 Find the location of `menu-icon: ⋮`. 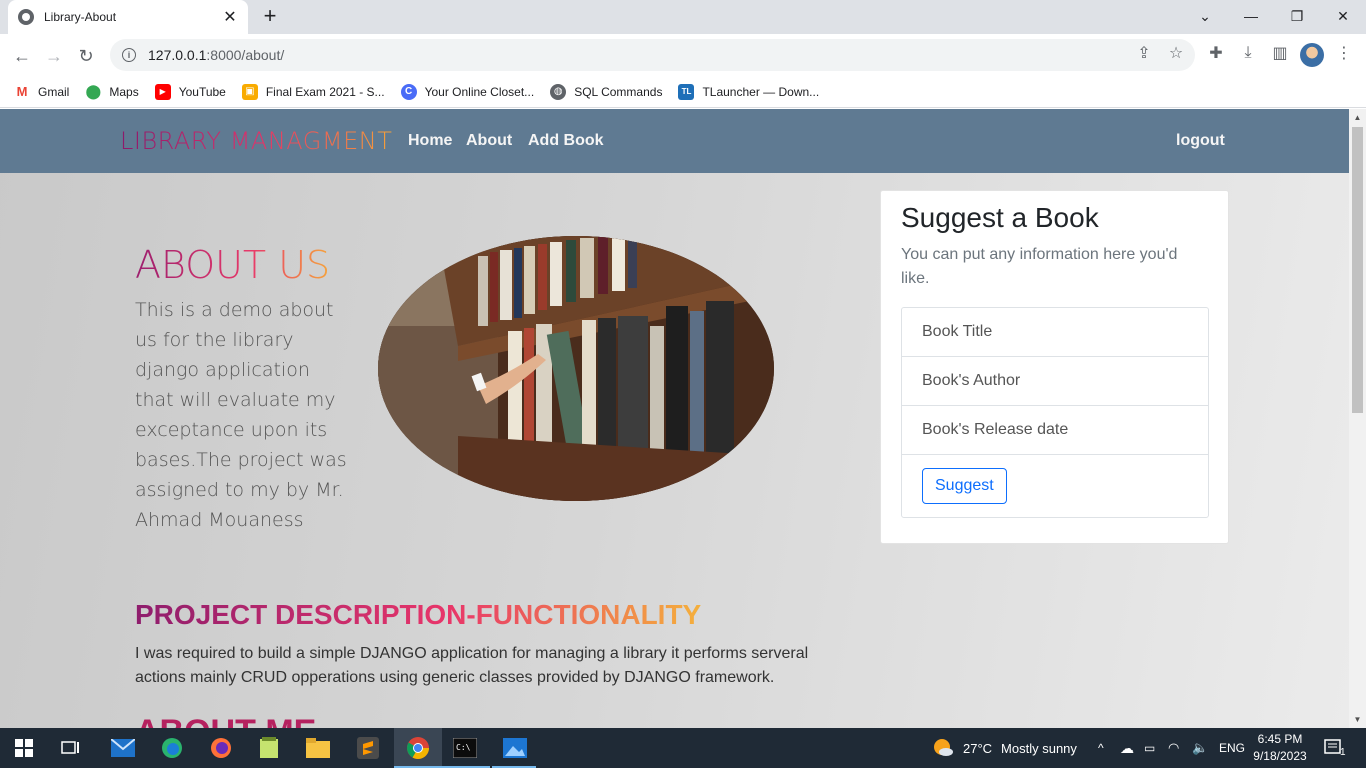

menu-icon: ⋮ is located at coordinates (1344, 53).